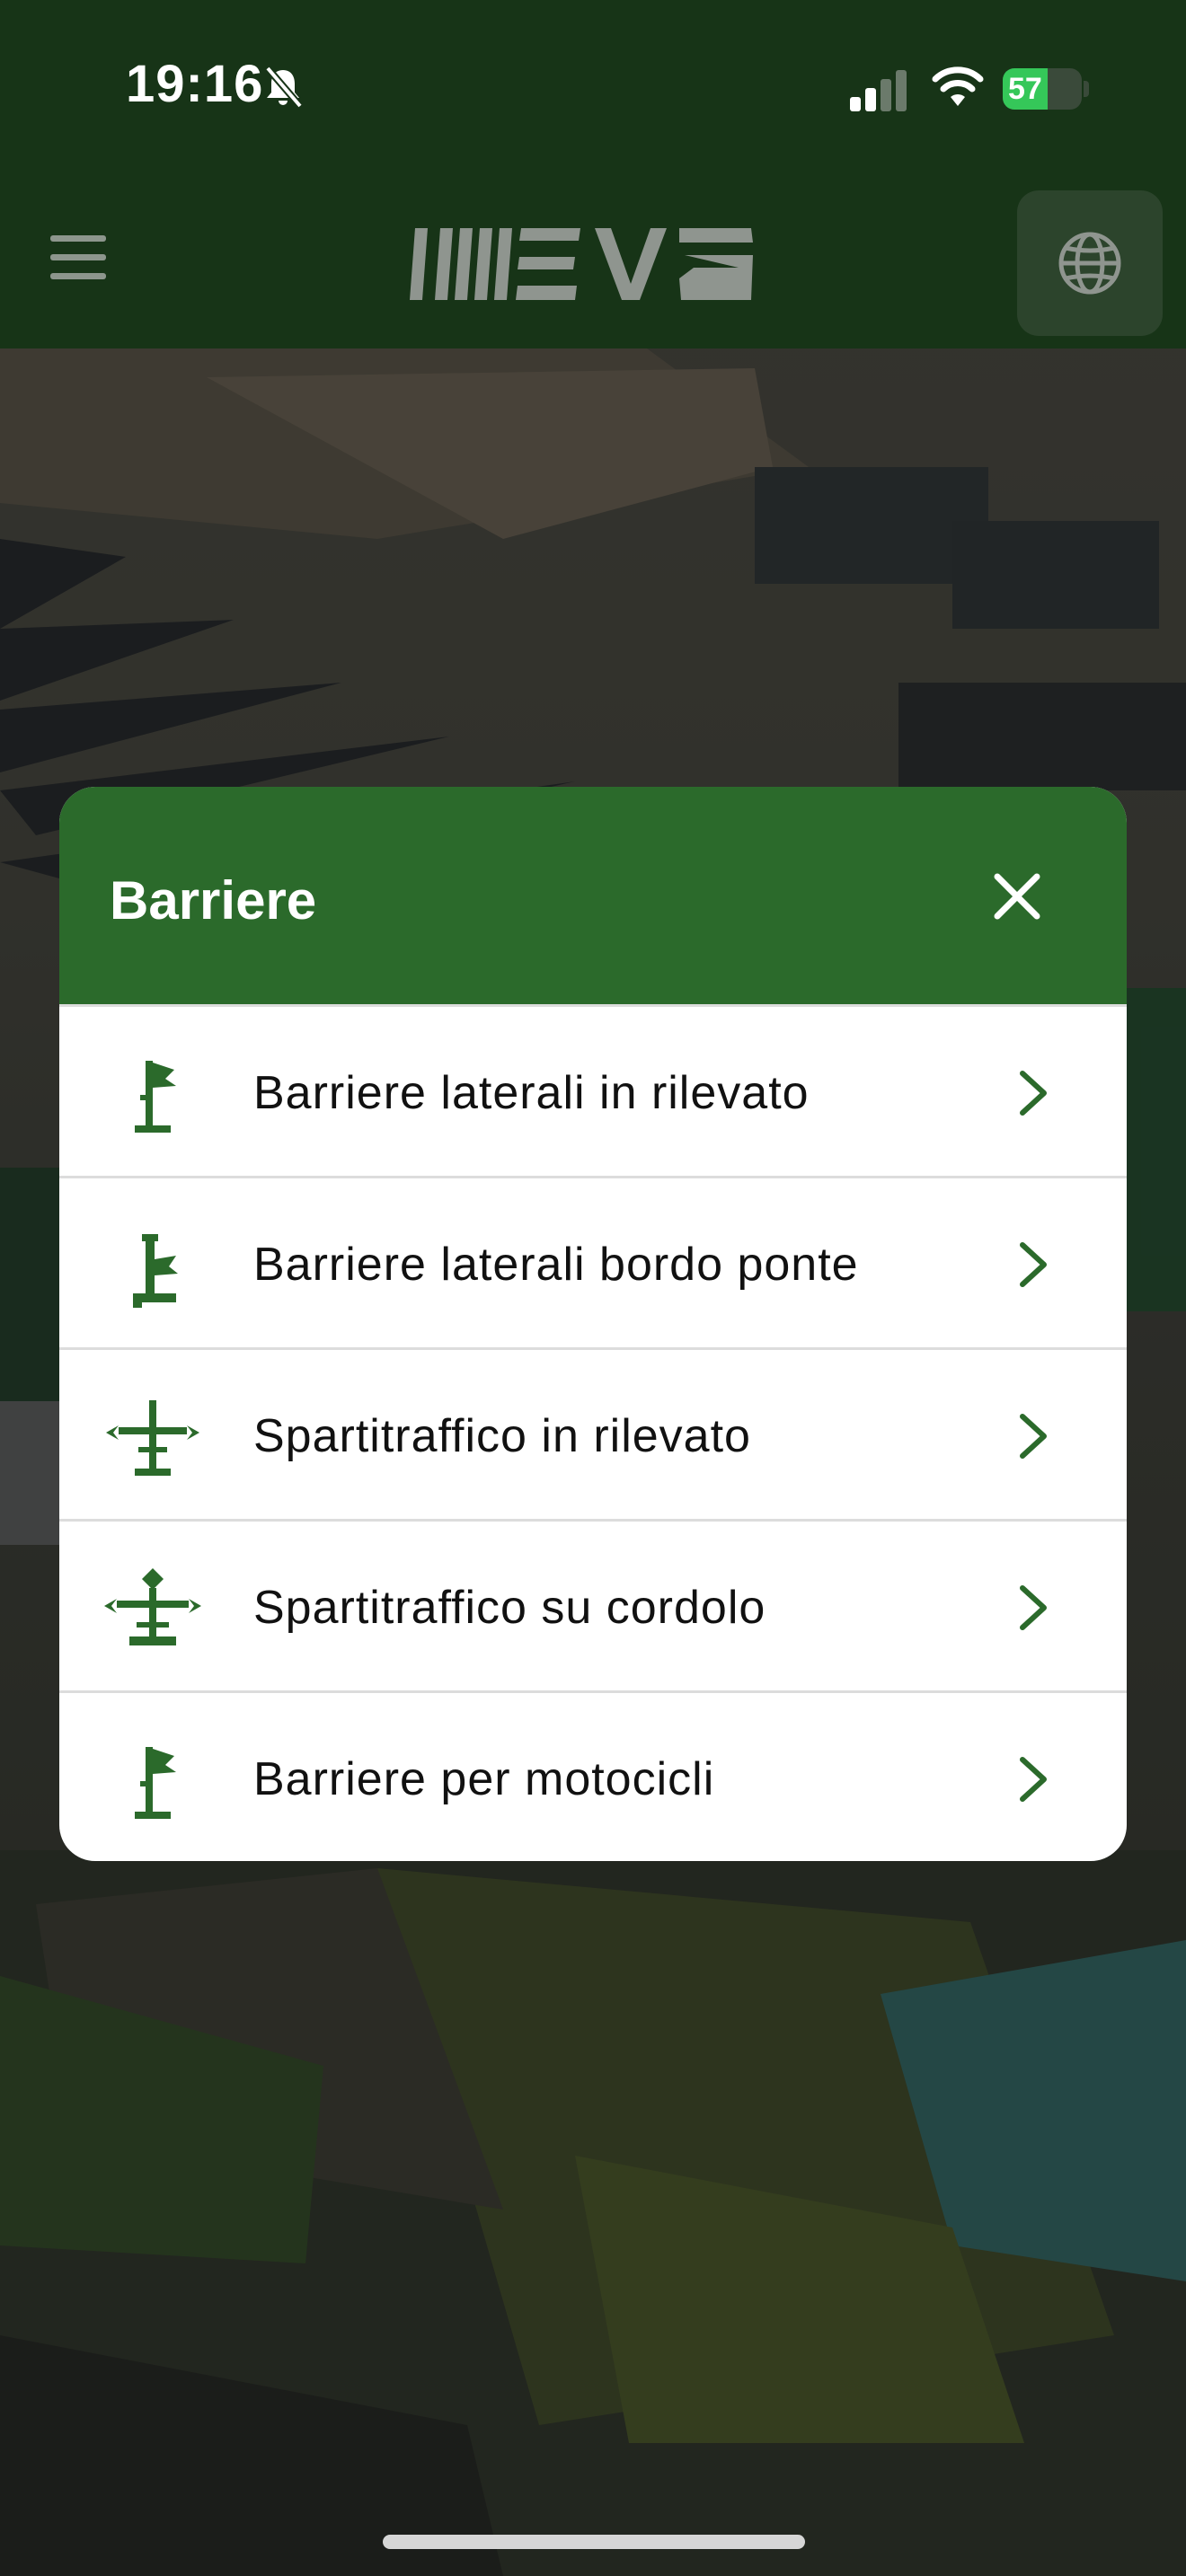 The height and width of the screenshot is (2576, 1186). Describe the element at coordinates (1025, 89) in the screenshot. I see `battery-percentage: 57` at that location.